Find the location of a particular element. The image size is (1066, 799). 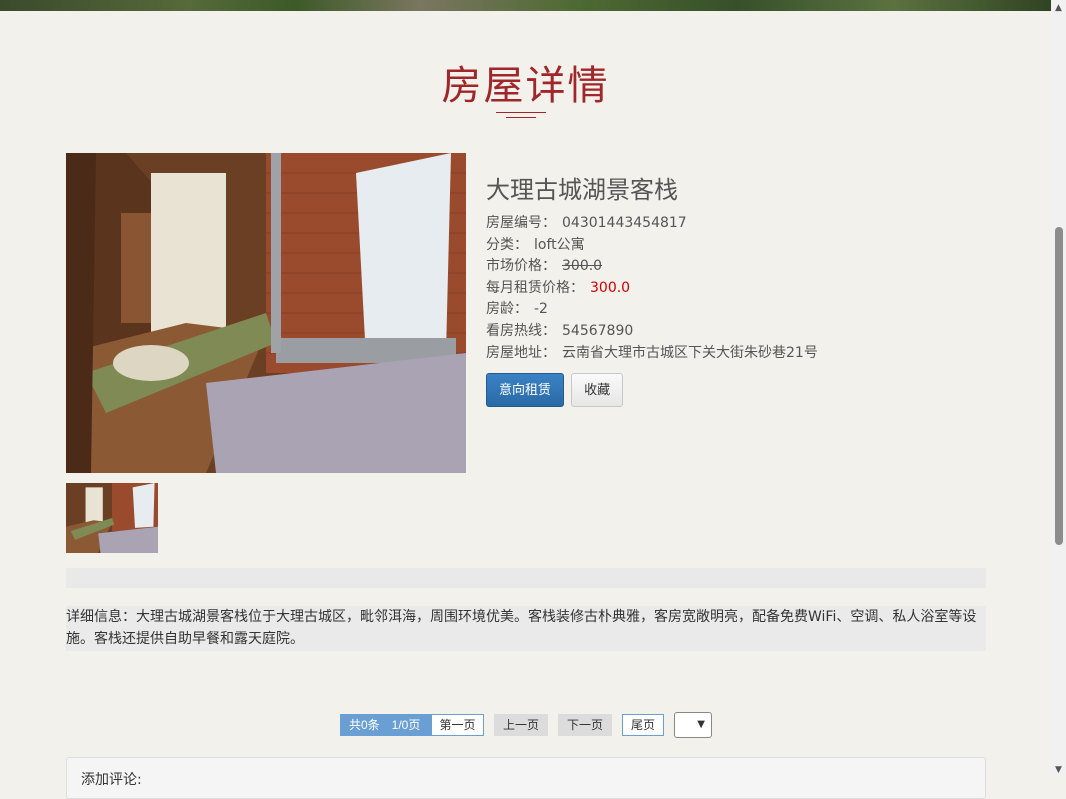

next-page-button: 下一页 is located at coordinates (585, 725).